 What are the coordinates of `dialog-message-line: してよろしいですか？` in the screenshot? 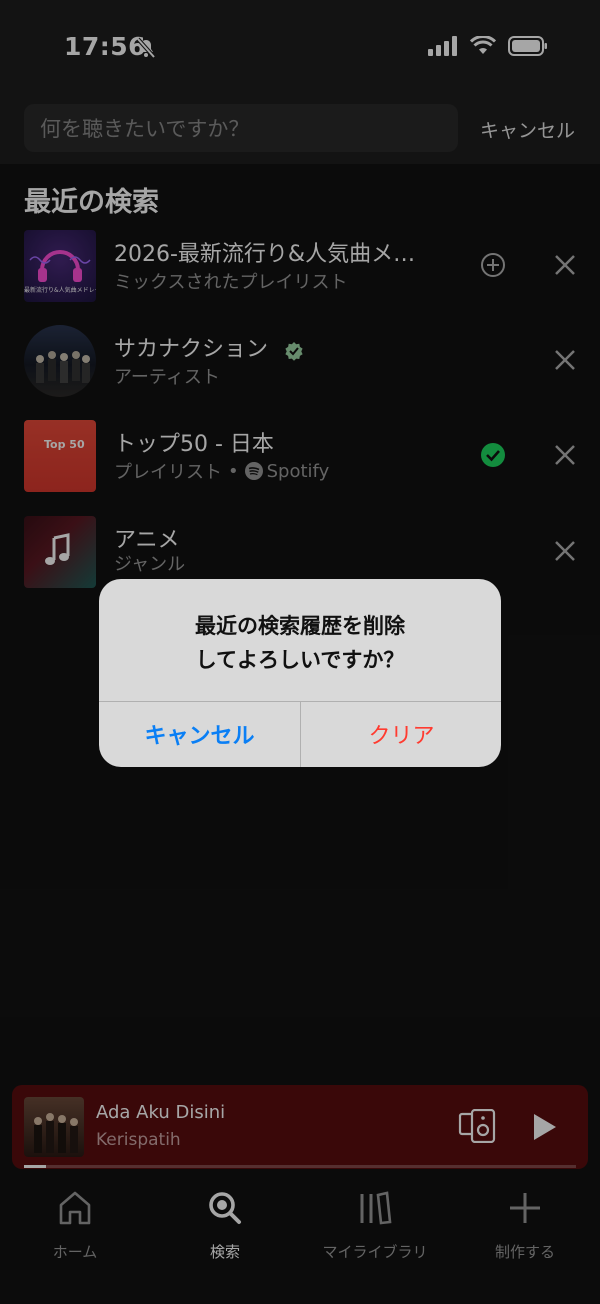 It's located at (300, 660).